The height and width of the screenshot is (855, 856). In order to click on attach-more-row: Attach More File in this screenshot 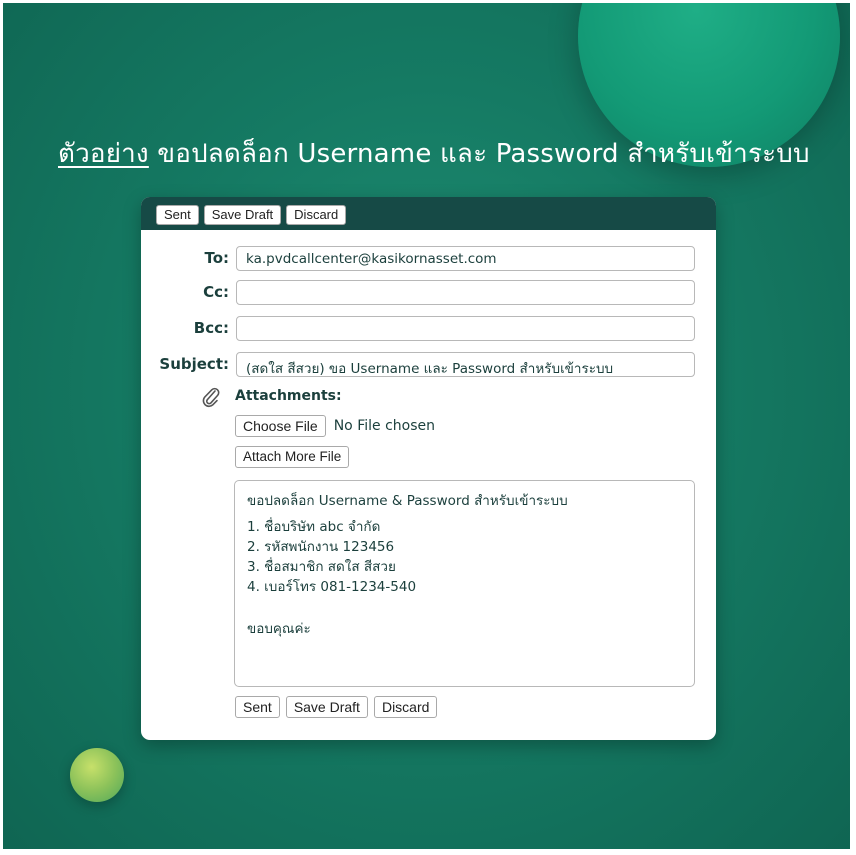, I will do `click(294, 457)`.